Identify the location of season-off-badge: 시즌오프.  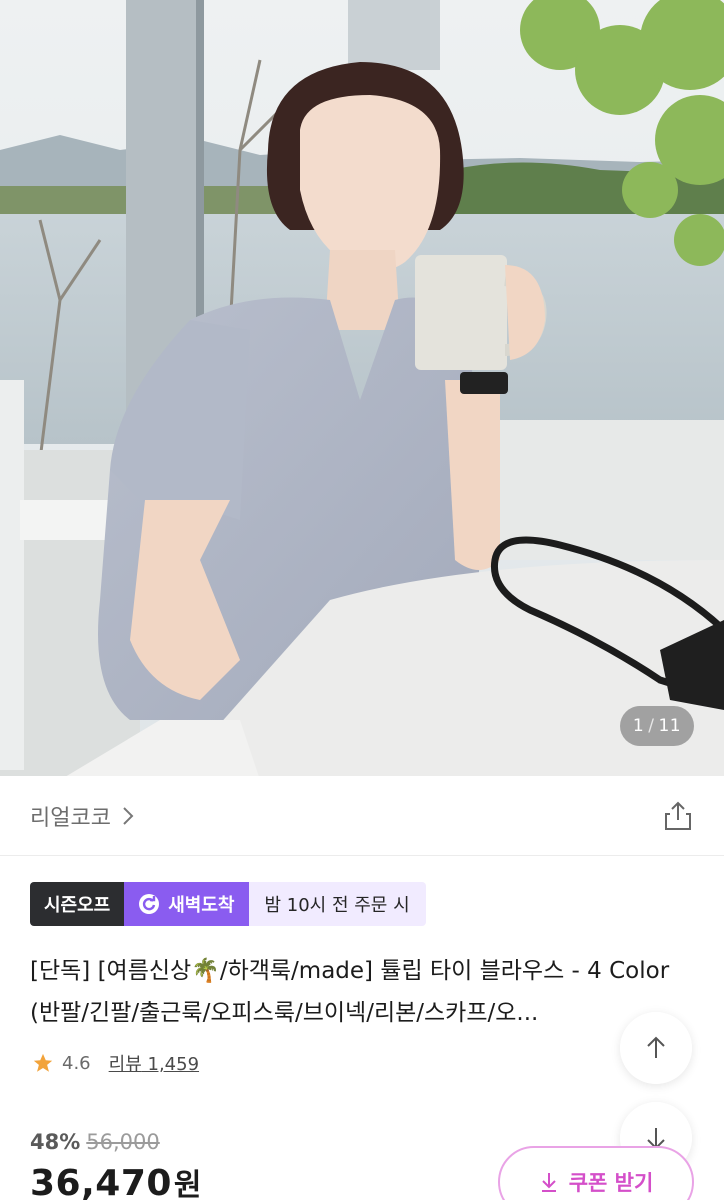
(77, 904).